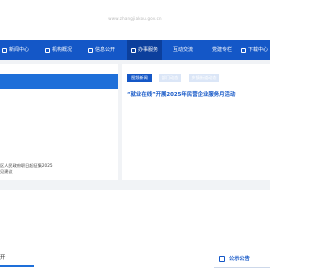 The width and height of the screenshot is (320, 271). I want to click on info-icon, so click(90, 50).